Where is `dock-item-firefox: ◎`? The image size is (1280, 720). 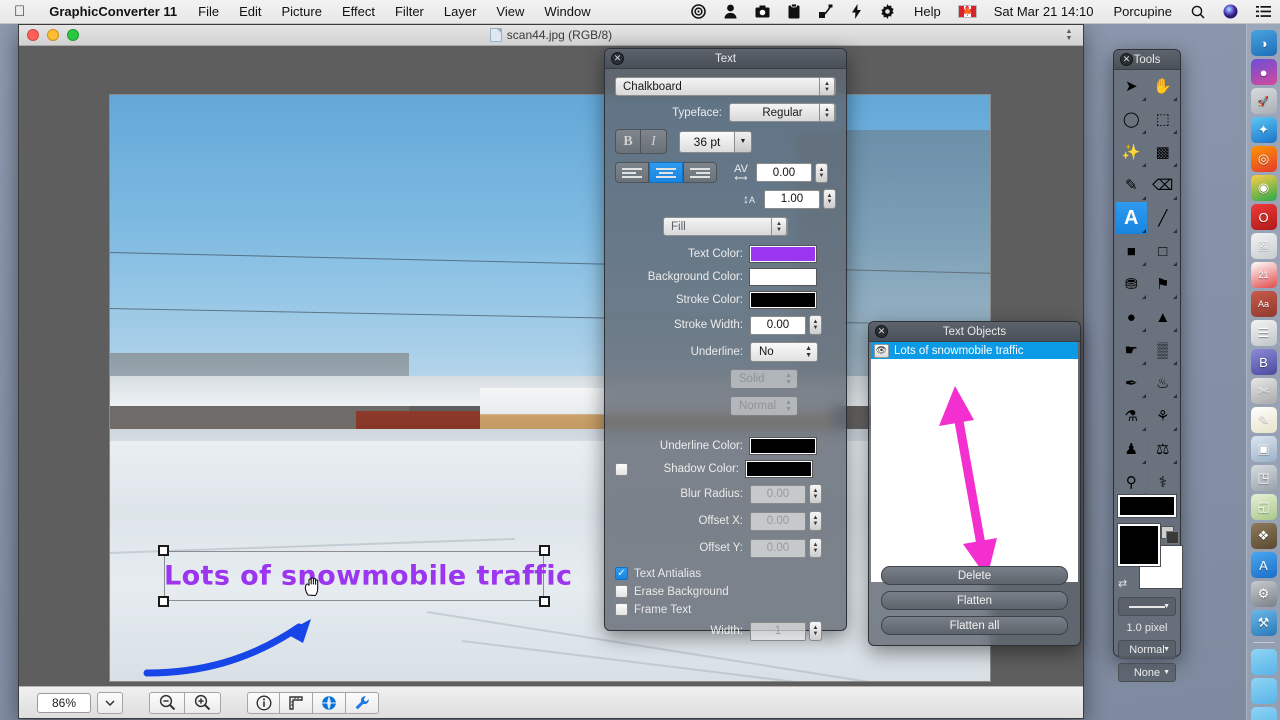 dock-item-firefox: ◎ is located at coordinates (1263, 159).